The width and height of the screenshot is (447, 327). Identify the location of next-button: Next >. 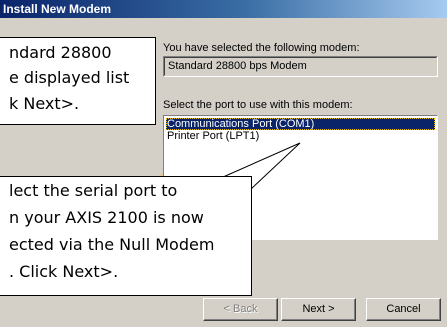
(318, 309).